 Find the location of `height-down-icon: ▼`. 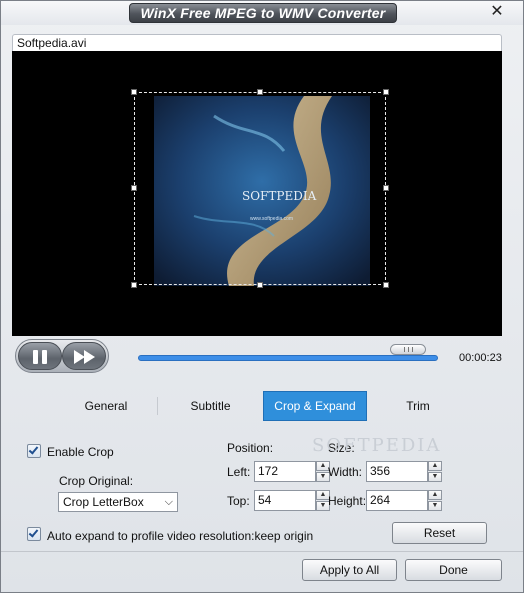

height-down-icon: ▼ is located at coordinates (435, 506).